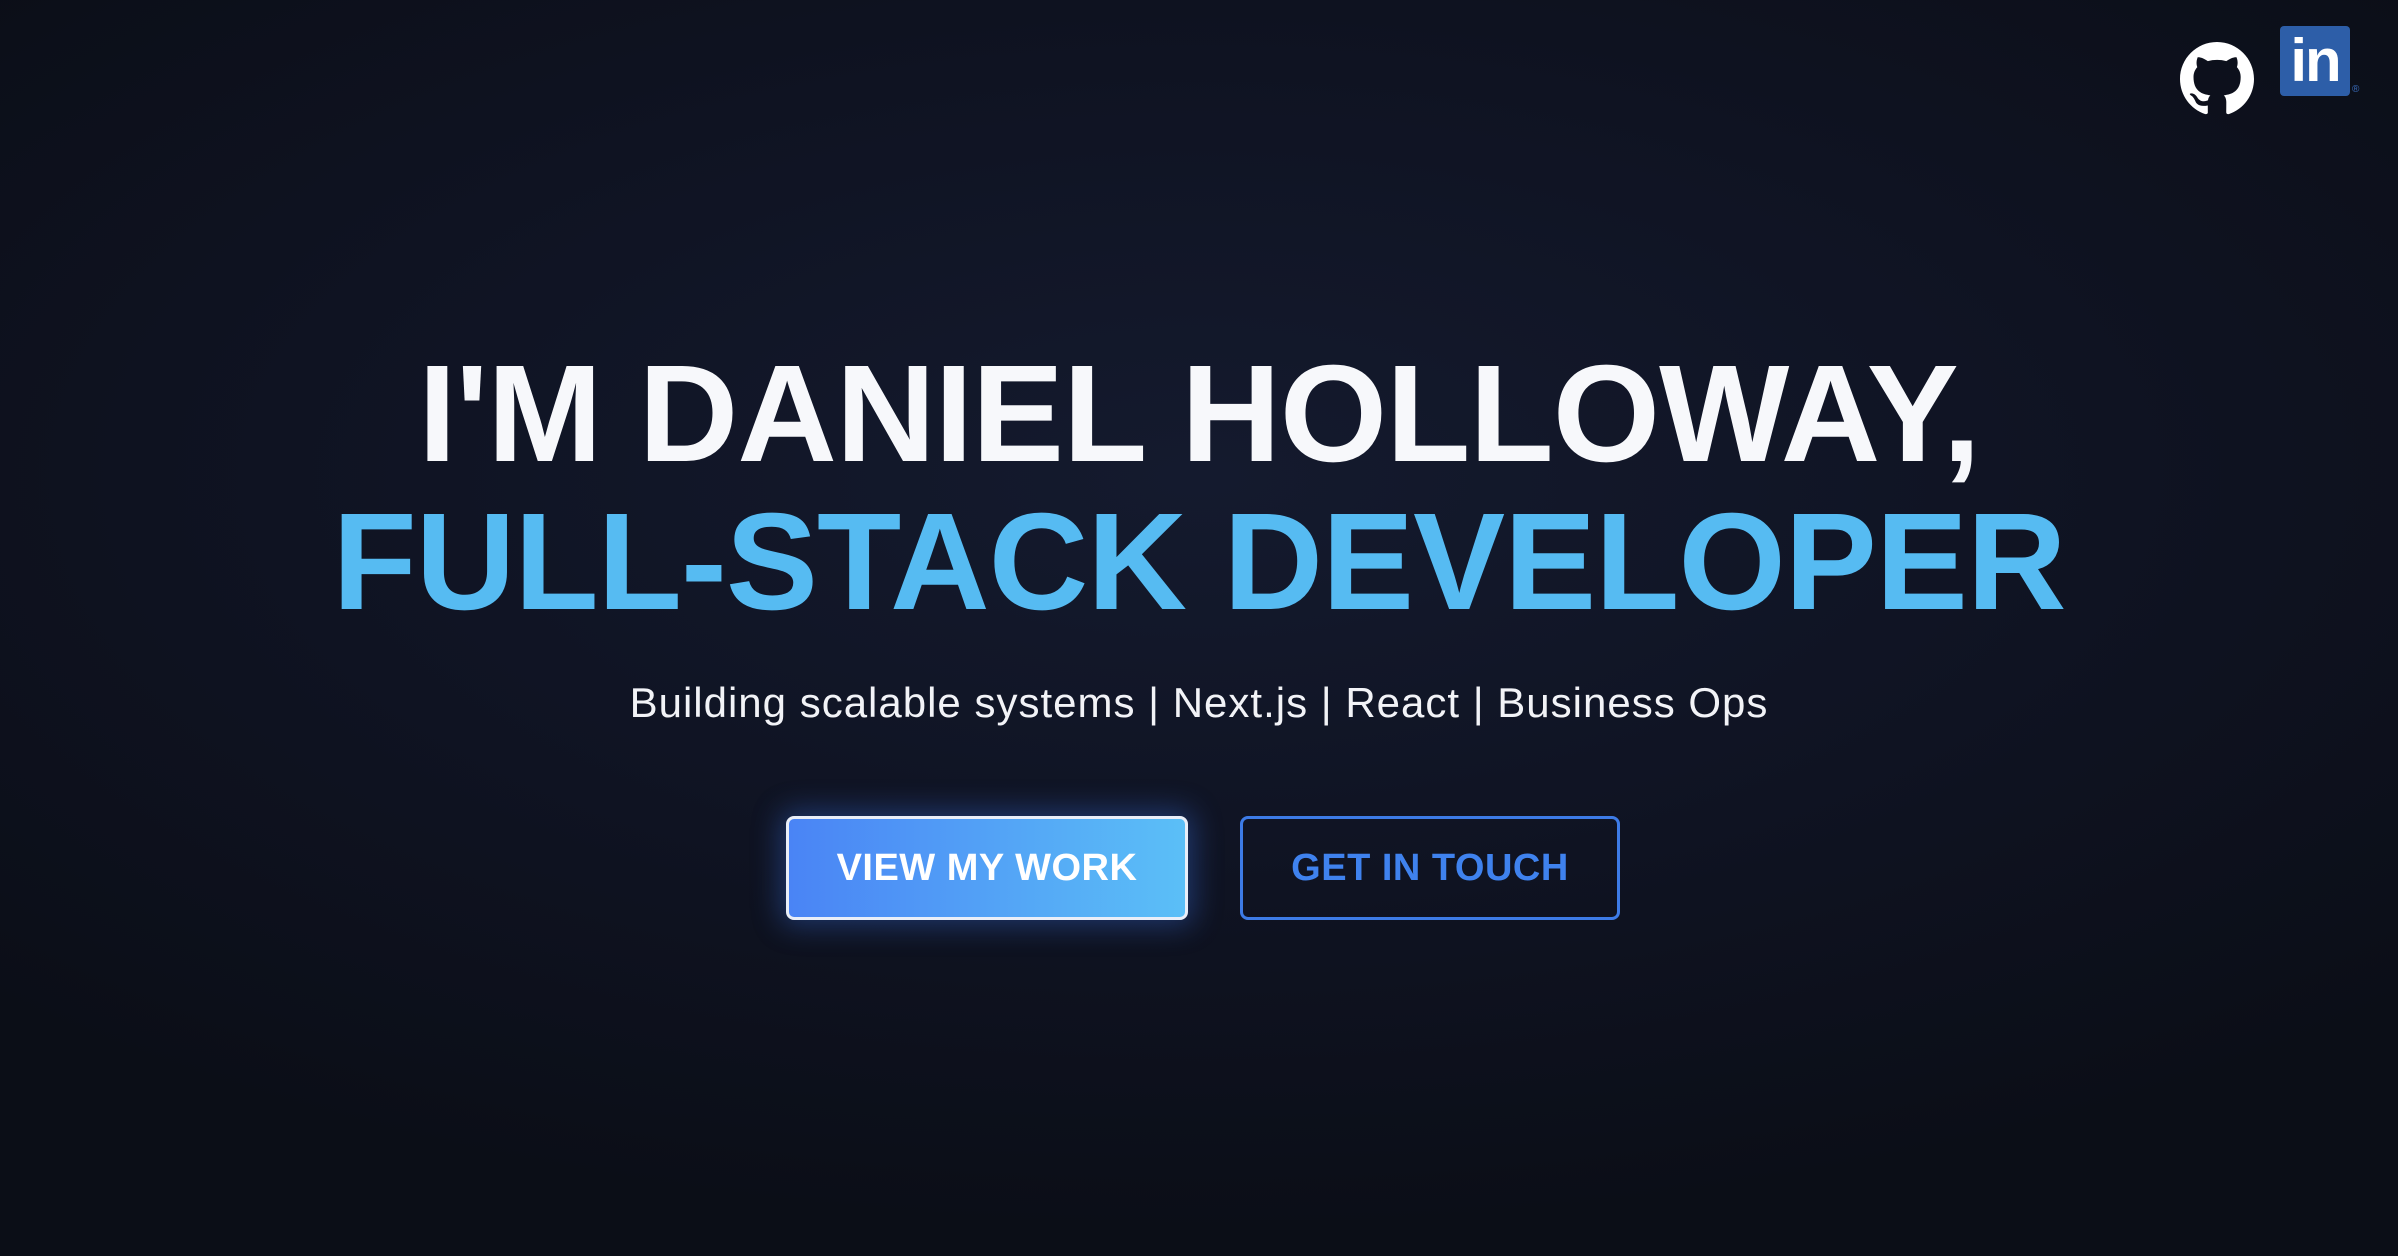  Describe the element at coordinates (1199, 868) in the screenshot. I see `cta-buttons: VIEW MY WORK GET IN TOUCH` at that location.